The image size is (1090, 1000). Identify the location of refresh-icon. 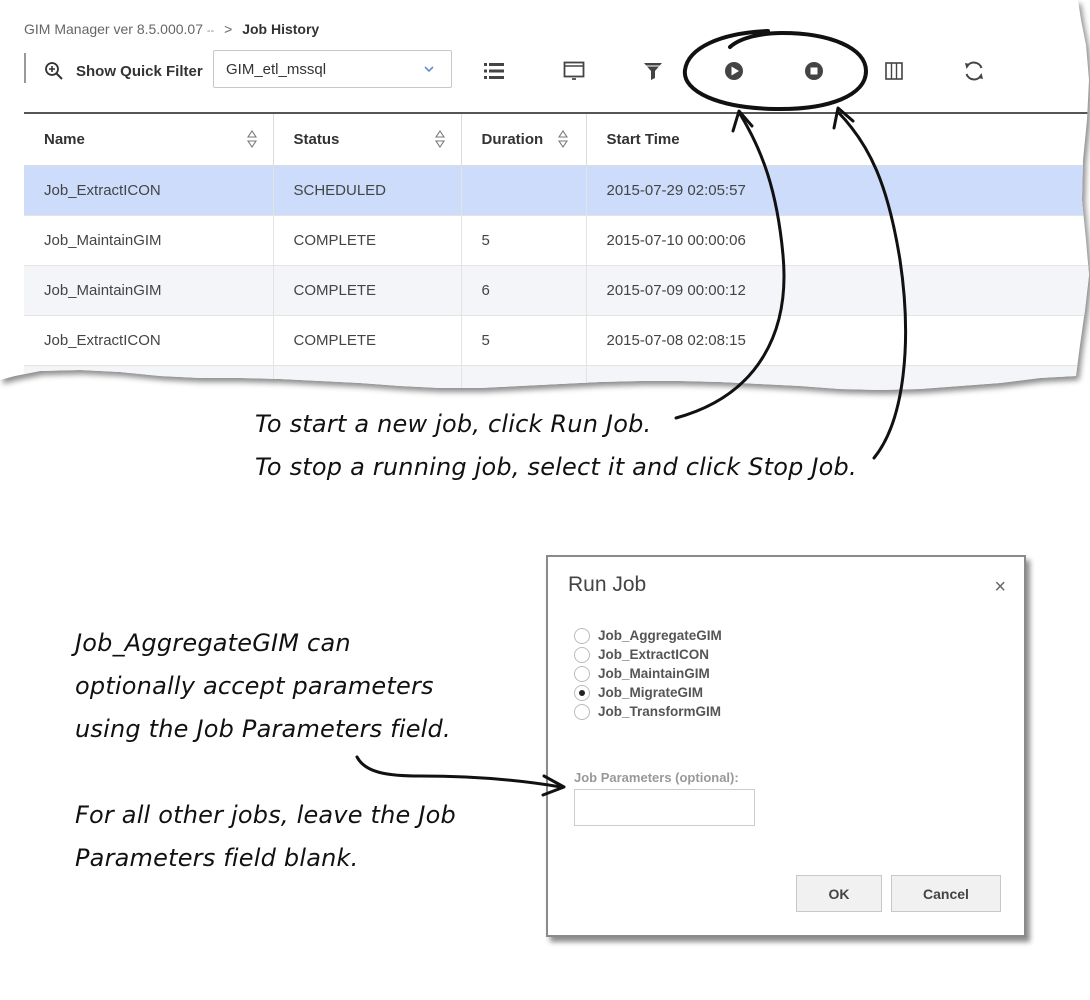
(974, 71).